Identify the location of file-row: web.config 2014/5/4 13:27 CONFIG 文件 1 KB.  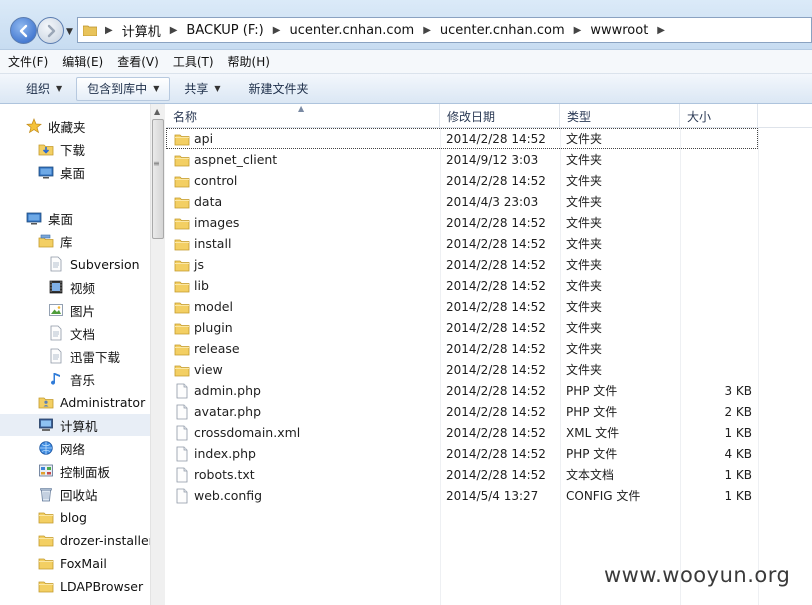
(489, 495).